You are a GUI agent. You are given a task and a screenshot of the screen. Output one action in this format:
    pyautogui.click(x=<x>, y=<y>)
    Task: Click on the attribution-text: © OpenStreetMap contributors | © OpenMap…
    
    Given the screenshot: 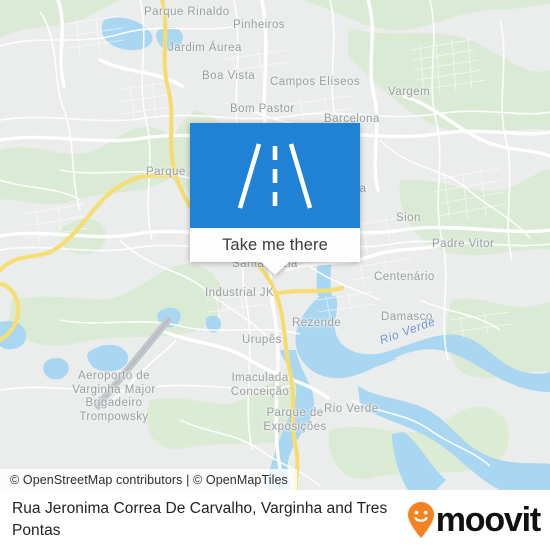 What is the action you would take?
    pyautogui.click(x=149, y=479)
    